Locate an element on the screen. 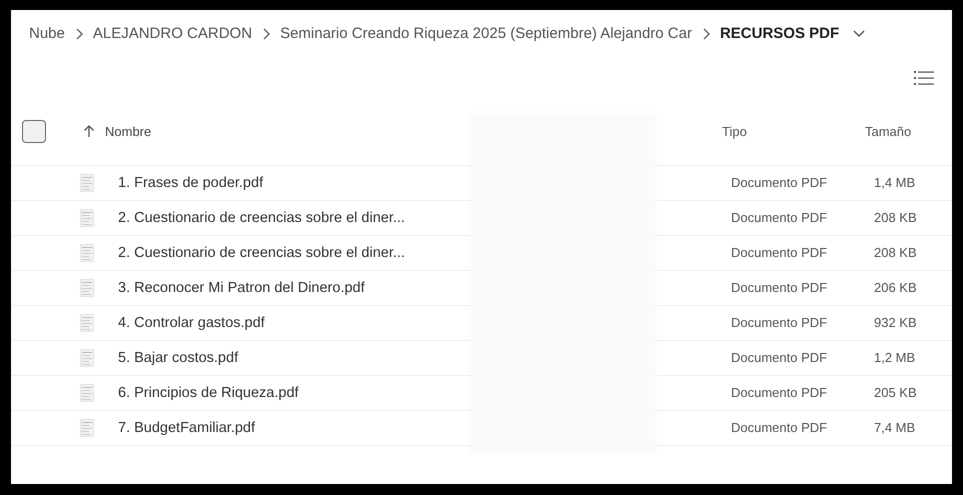 The width and height of the screenshot is (963, 495). file-name: 3. Reconocer Mi Patron del Dinero.pdf is located at coordinates (241, 288).